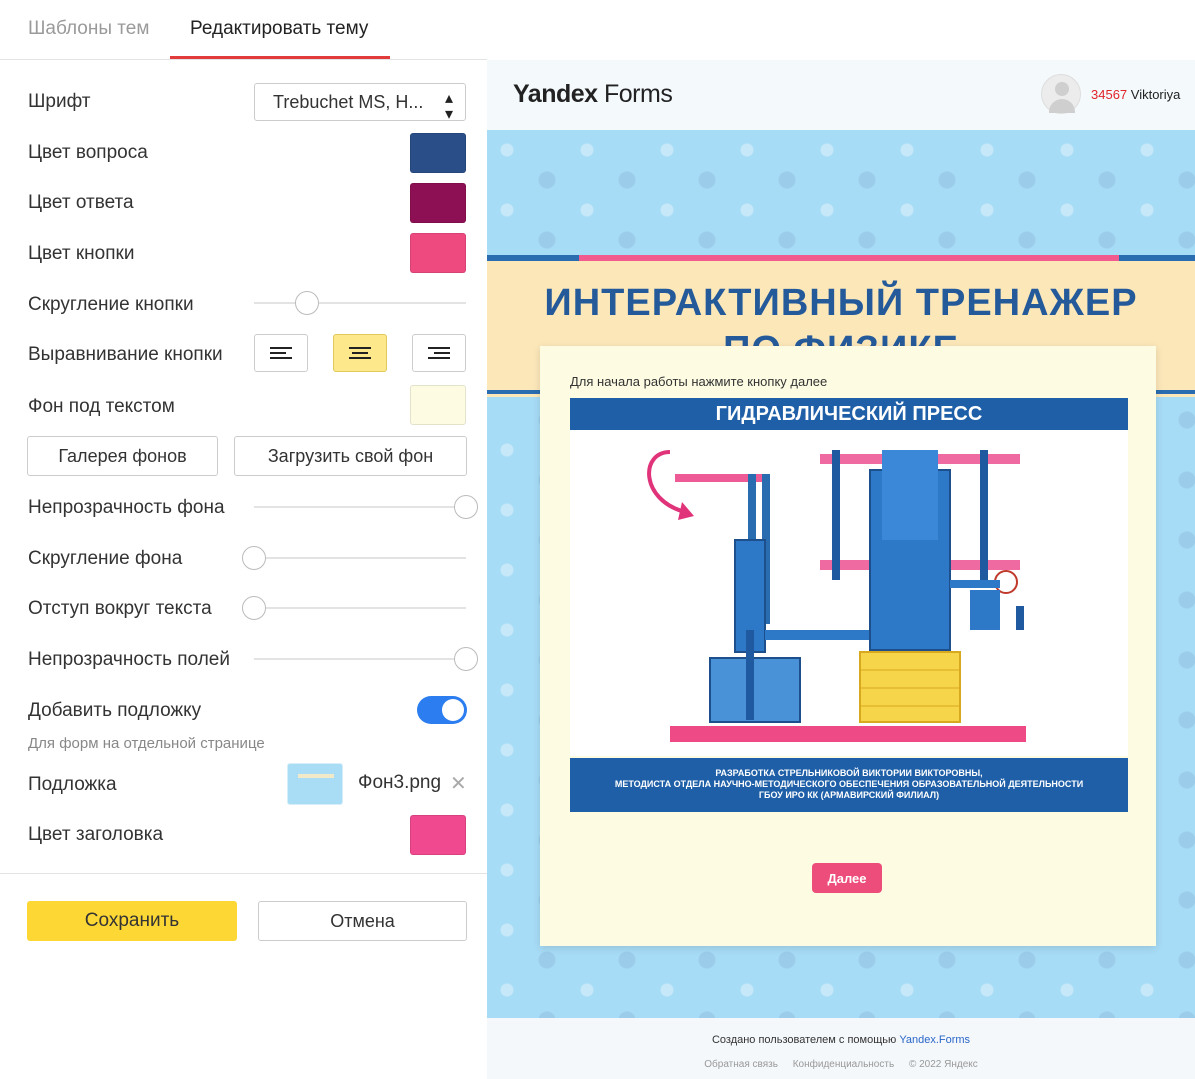 This screenshot has height=1079, width=1195. I want to click on align-center-icon, so click(360, 353).